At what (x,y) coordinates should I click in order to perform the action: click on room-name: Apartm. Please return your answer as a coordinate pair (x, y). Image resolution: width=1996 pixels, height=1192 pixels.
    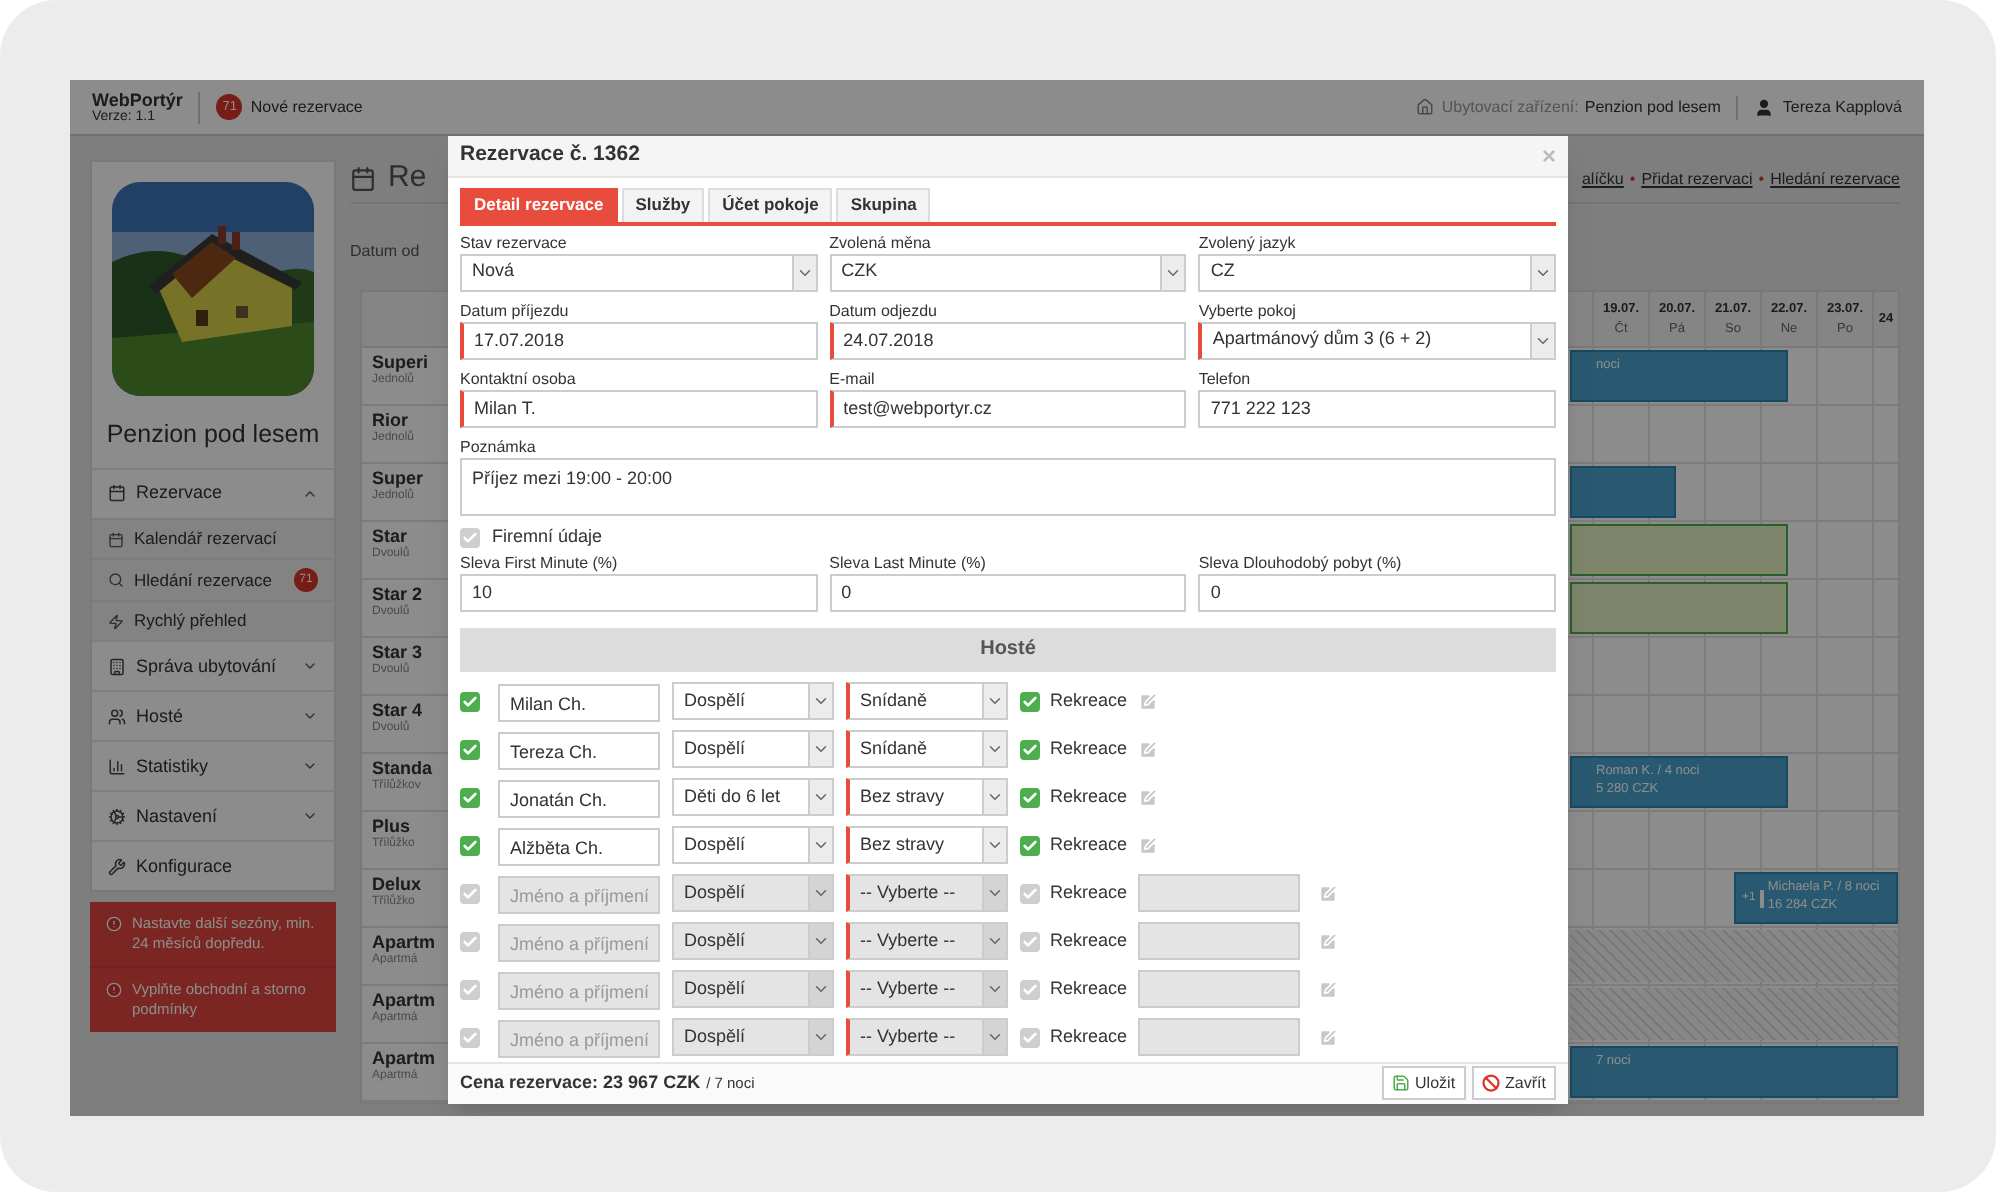
    Looking at the image, I should click on (404, 1001).